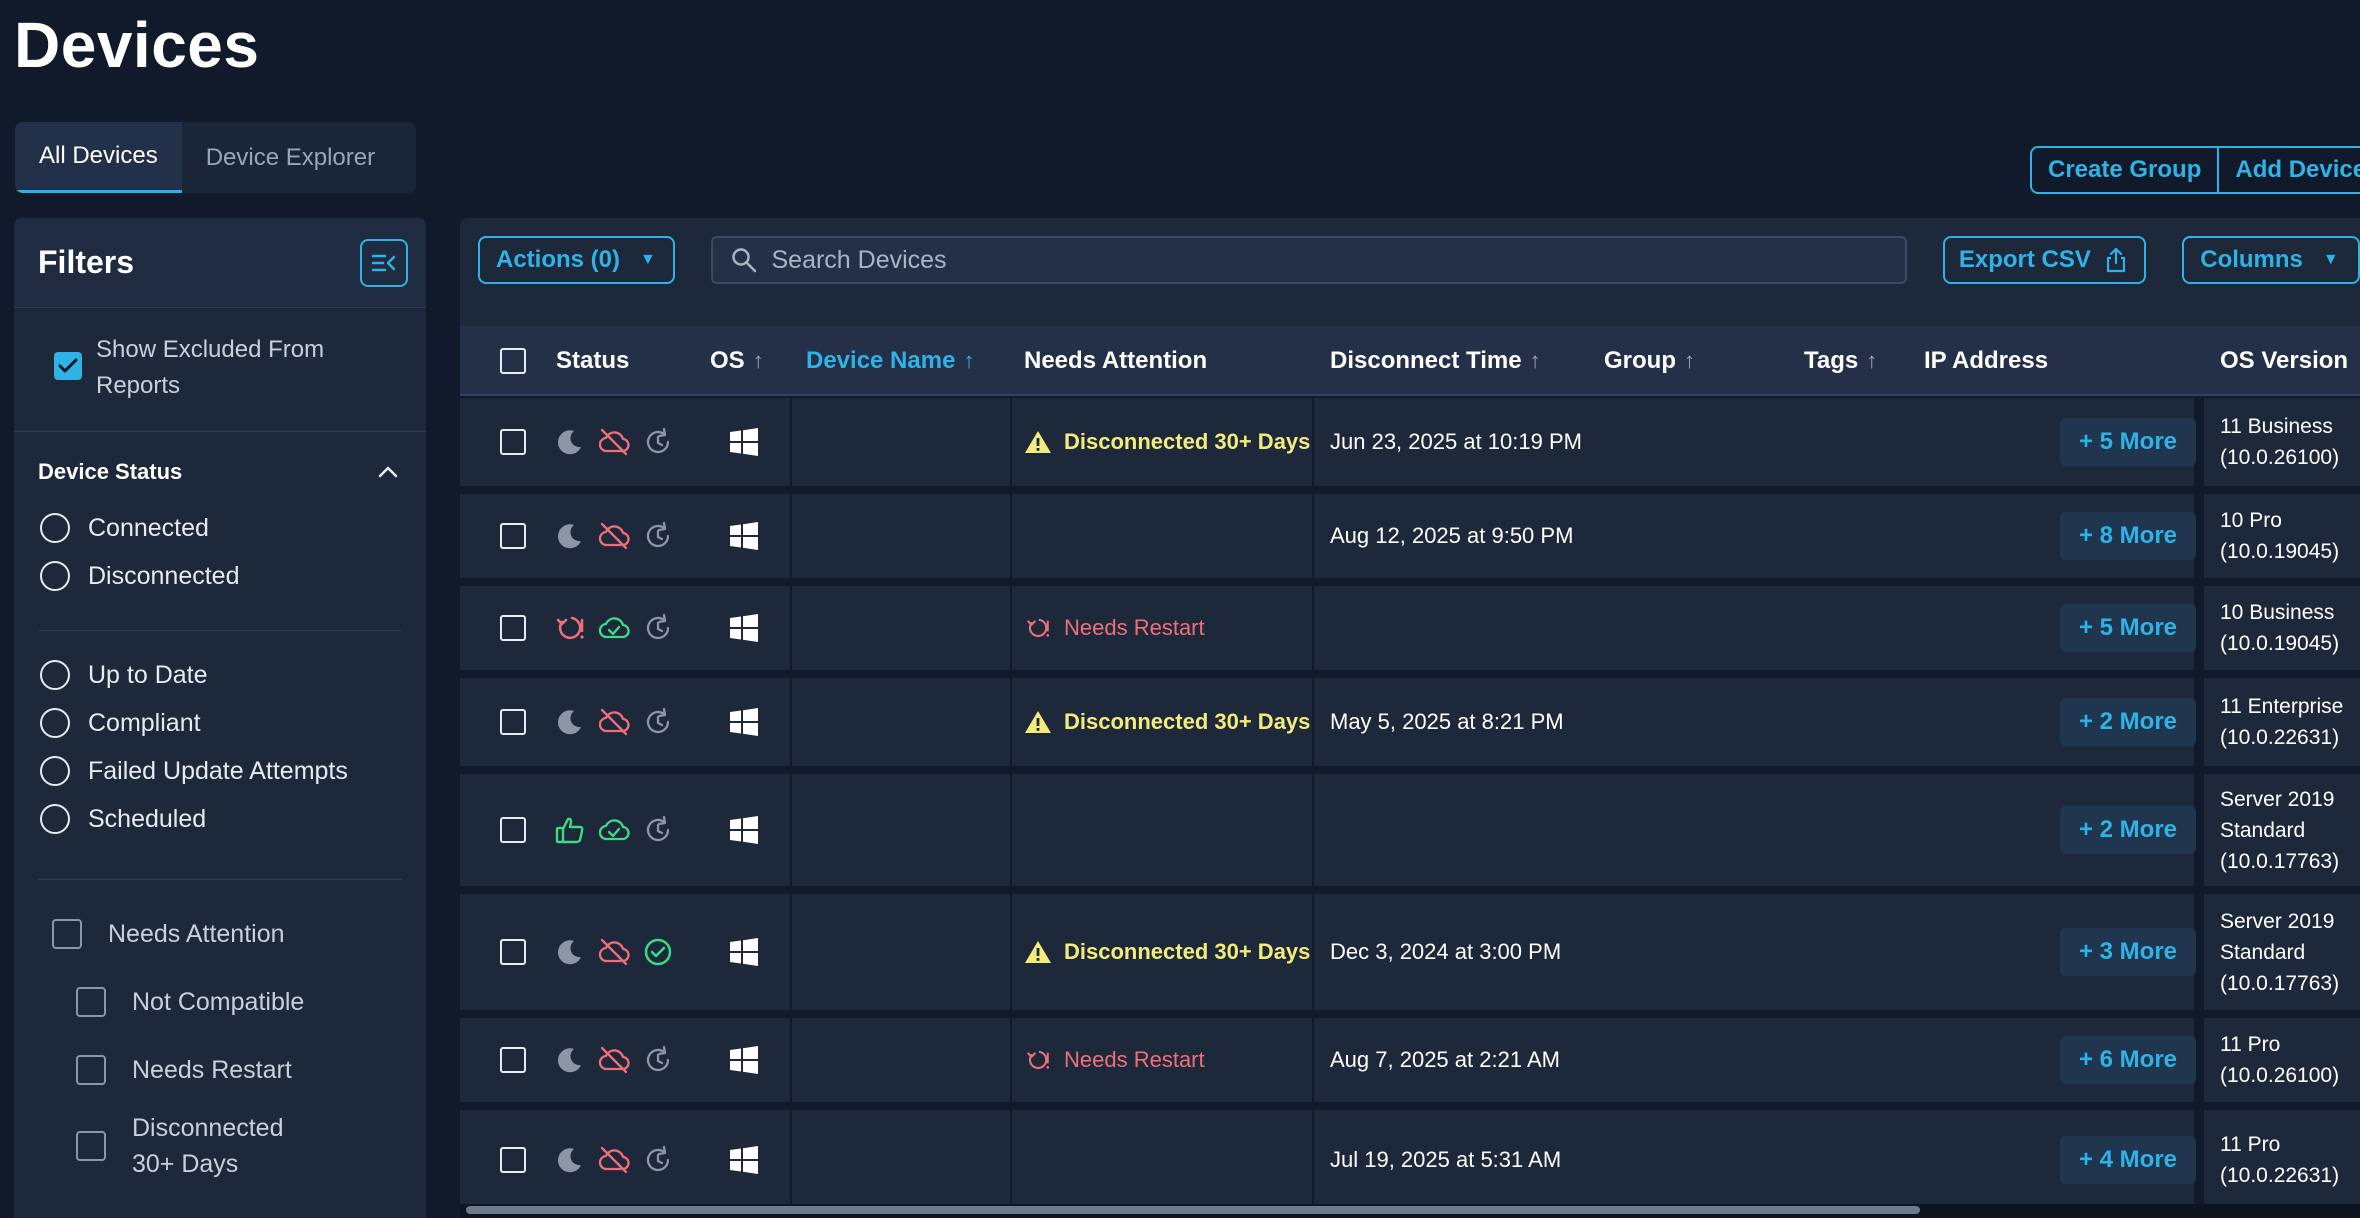 The height and width of the screenshot is (1218, 2360). What do you see at coordinates (2288, 170) in the screenshot?
I see `add-device-button: Add Device` at bounding box center [2288, 170].